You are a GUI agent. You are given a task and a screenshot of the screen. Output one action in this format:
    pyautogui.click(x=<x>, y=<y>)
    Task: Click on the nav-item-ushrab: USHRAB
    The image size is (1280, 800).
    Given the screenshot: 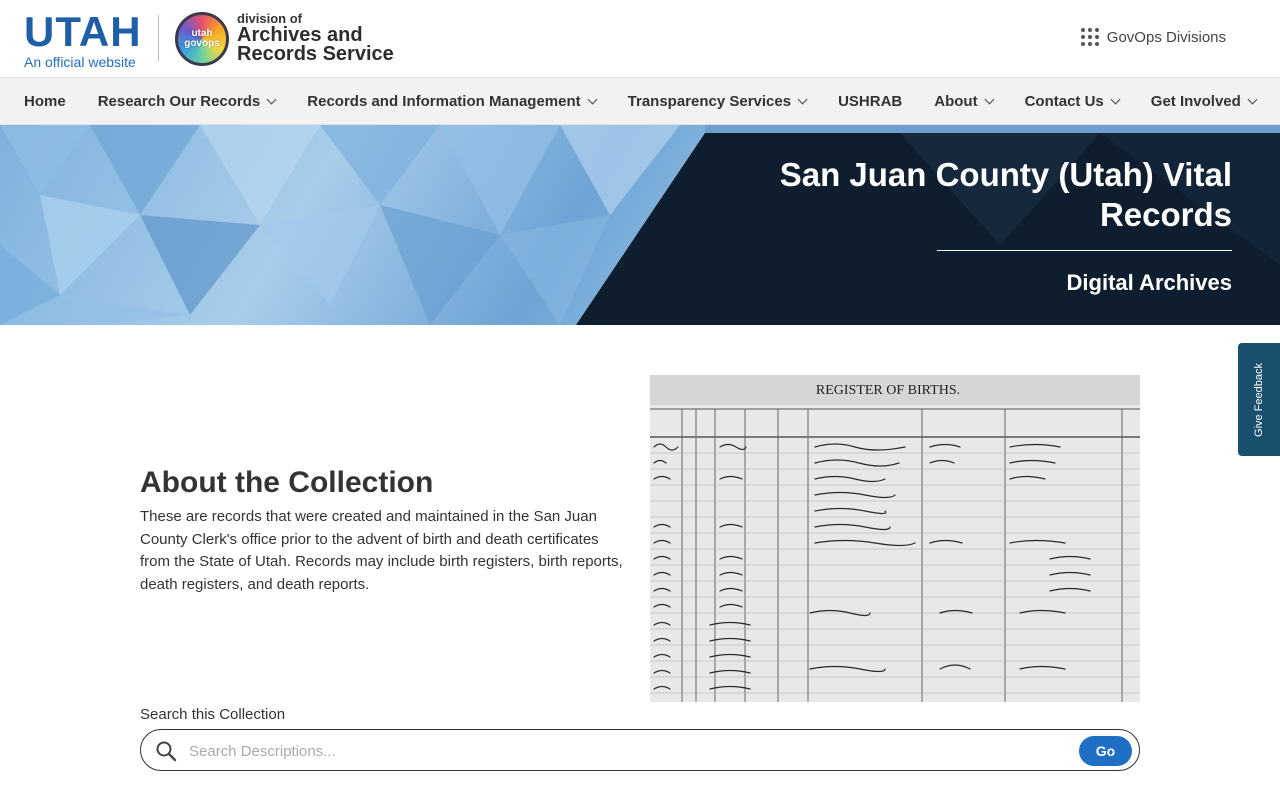 What is the action you would take?
    pyautogui.click(x=870, y=101)
    